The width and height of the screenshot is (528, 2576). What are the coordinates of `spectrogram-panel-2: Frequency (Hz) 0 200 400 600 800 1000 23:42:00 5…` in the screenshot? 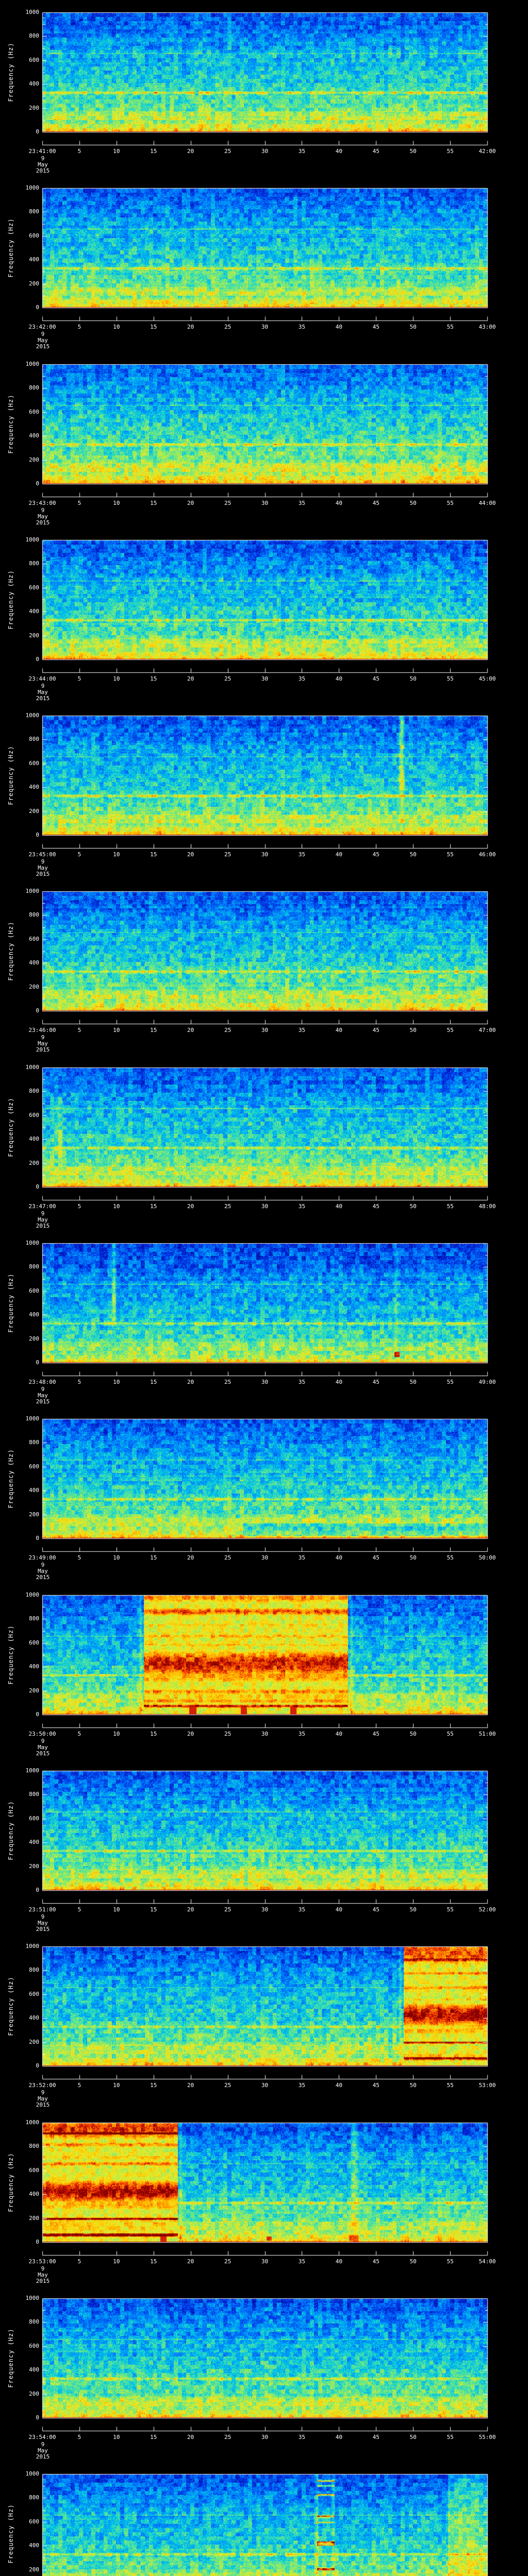 It's located at (264, 264).